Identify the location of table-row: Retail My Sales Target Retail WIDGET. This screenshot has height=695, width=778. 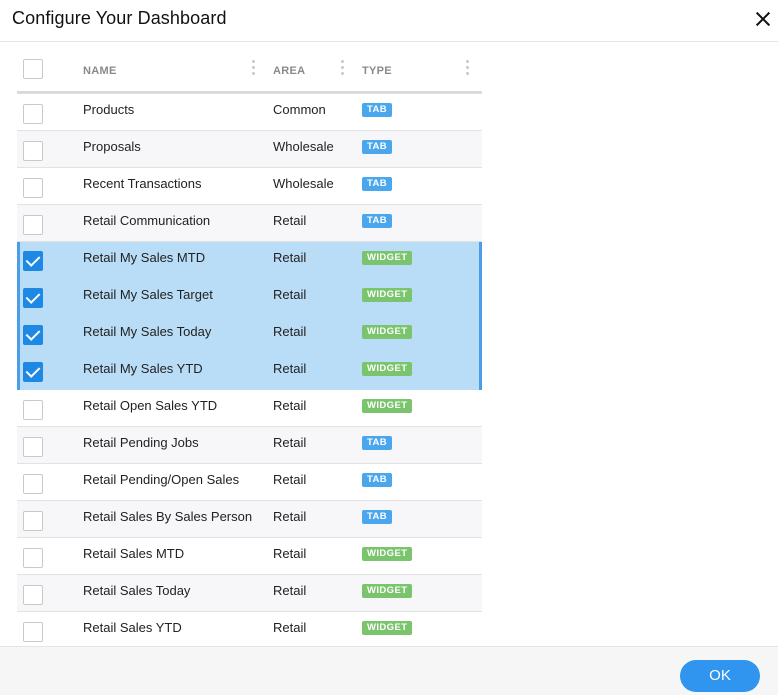
(249, 297).